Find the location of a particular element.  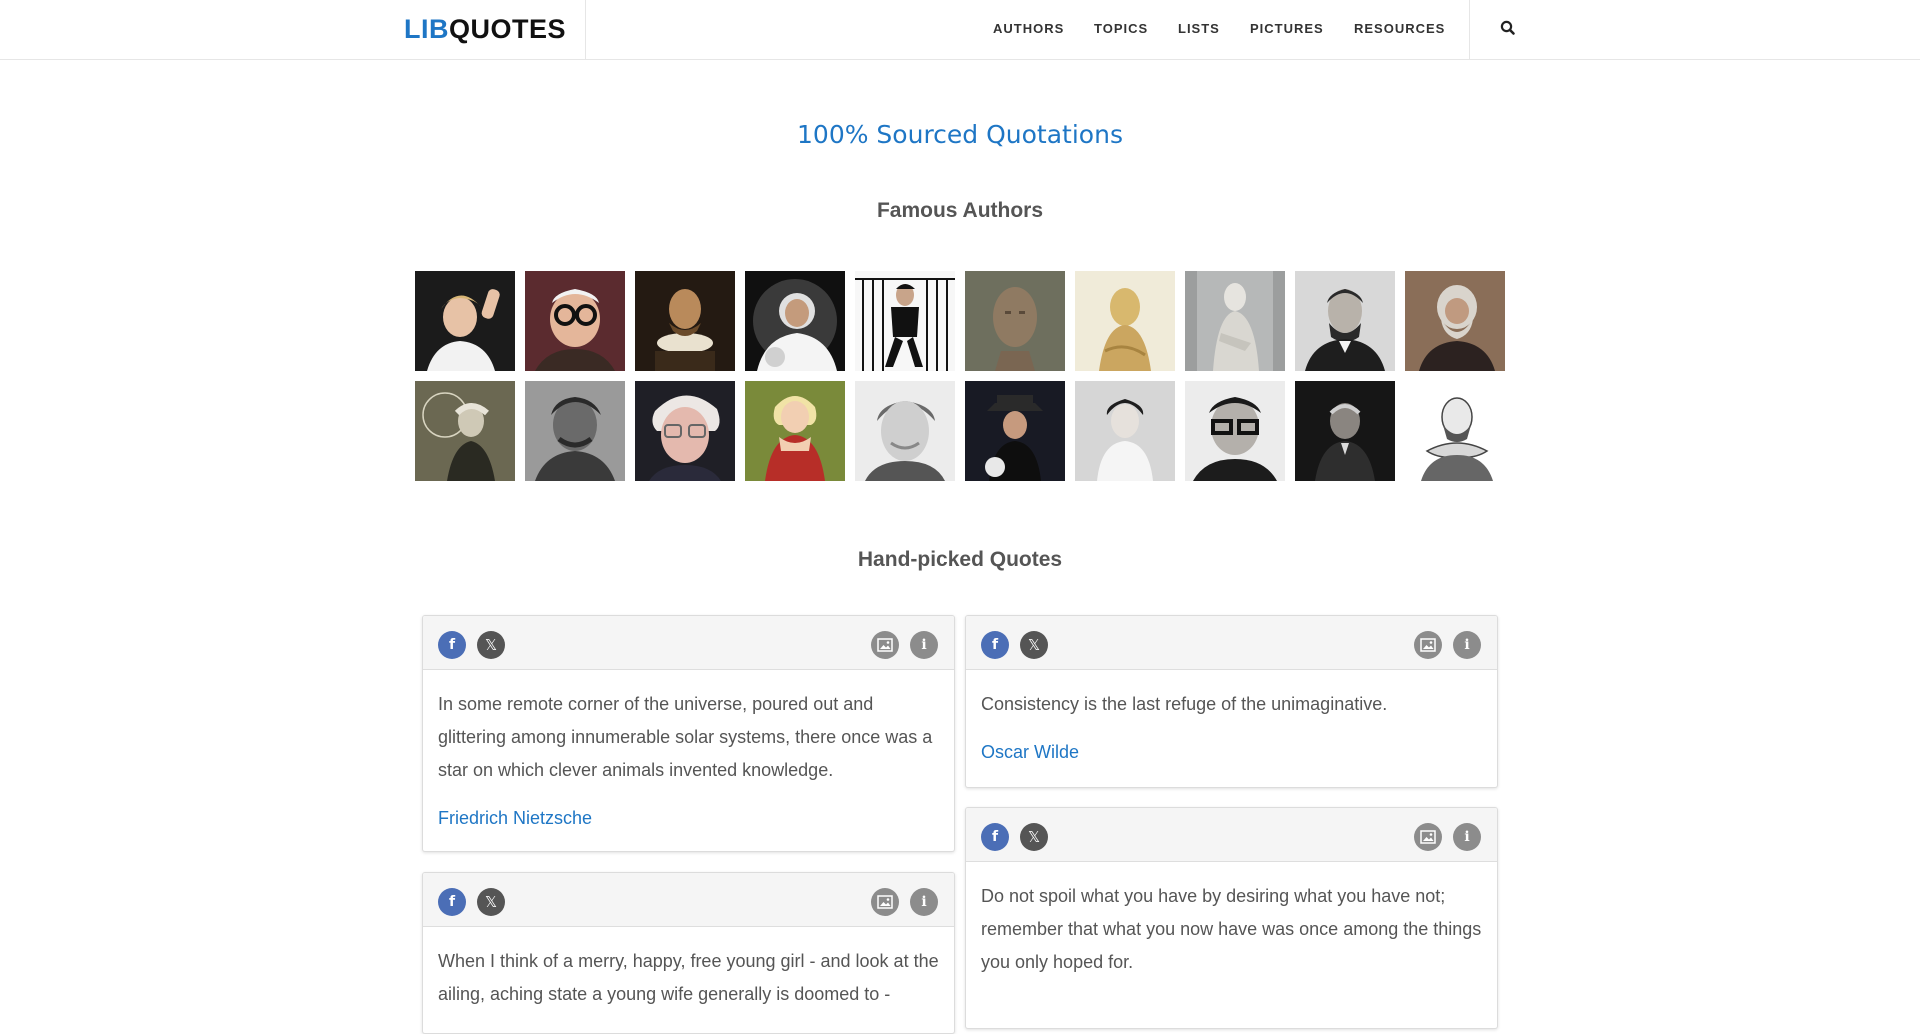

quote-author-link: Friedrich Nietzsche is located at coordinates (515, 818).